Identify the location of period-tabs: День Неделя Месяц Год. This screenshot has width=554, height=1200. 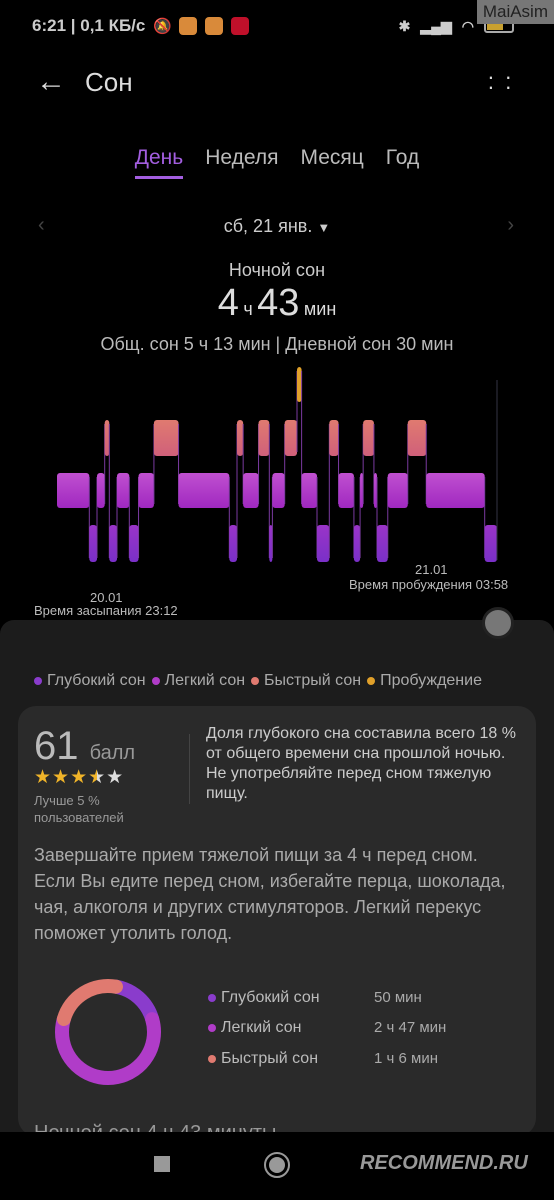
(277, 162).